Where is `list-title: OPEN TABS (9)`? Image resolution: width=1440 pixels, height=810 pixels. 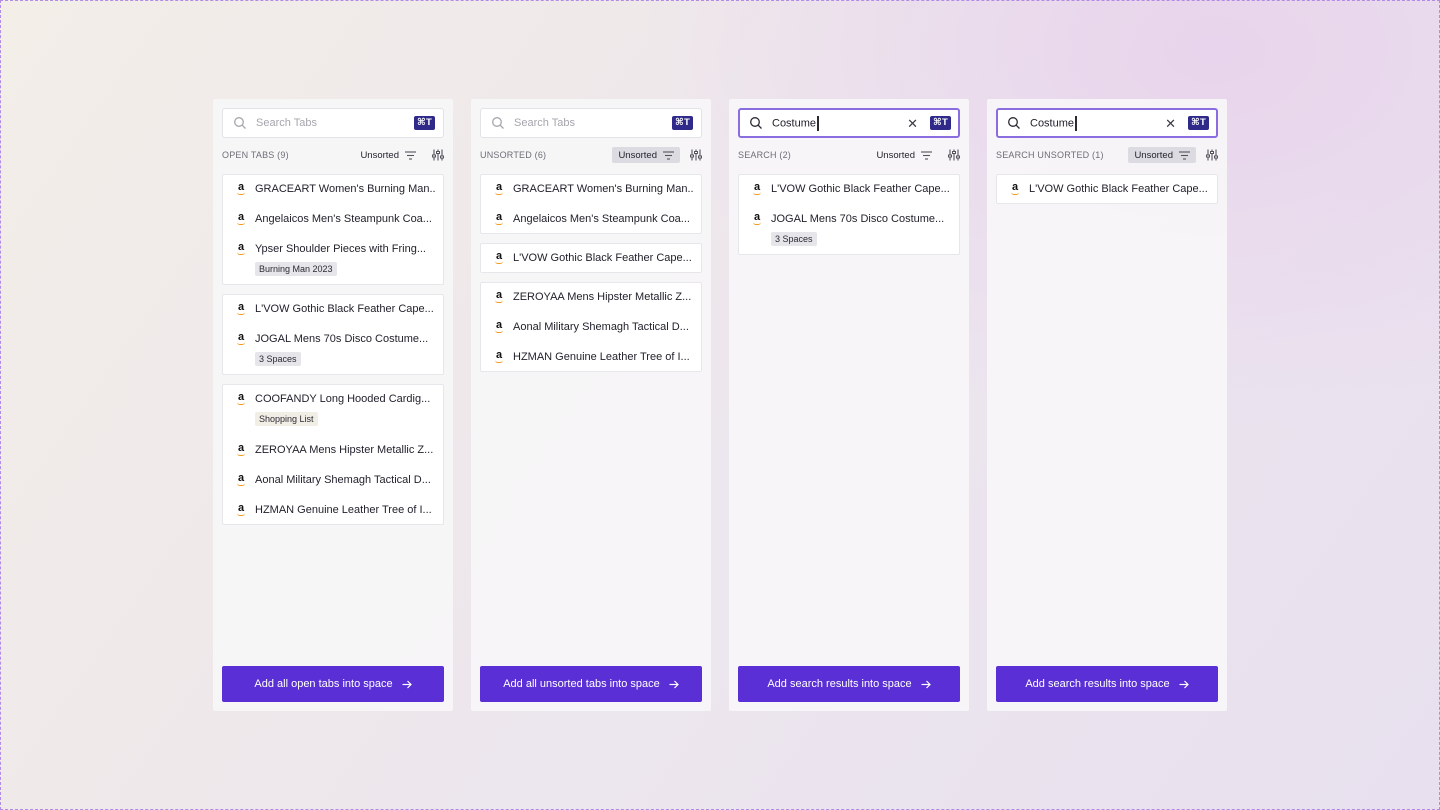 list-title: OPEN TABS (9) is located at coordinates (255, 155).